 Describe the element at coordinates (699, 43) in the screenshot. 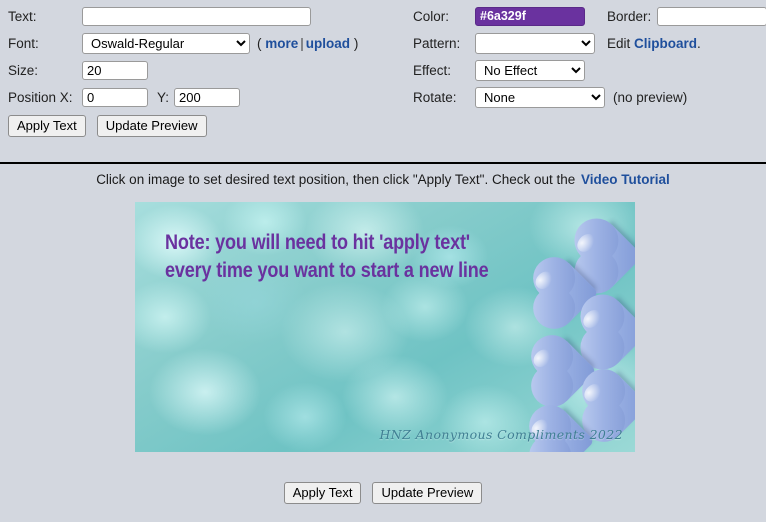

I see `clipboard-period: .` at that location.